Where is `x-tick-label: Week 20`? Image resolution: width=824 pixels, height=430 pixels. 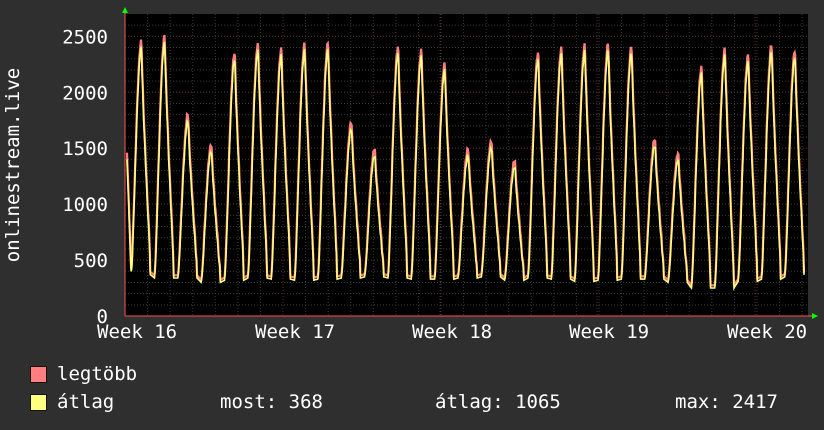 x-tick-label: Week 20 is located at coordinates (767, 332).